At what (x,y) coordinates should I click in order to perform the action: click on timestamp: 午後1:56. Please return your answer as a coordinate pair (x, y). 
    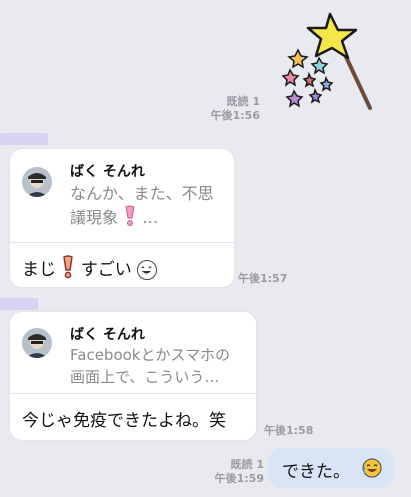
    Looking at the image, I should click on (235, 115).